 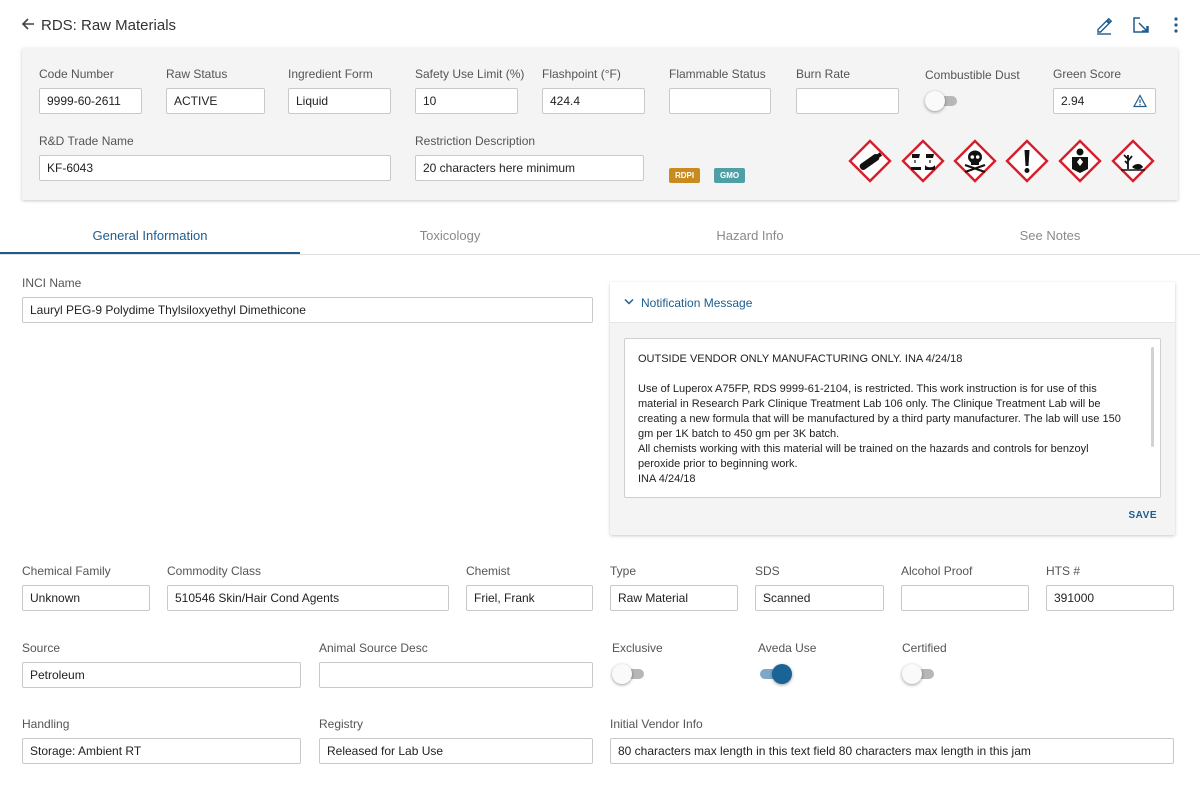 What do you see at coordinates (529, 168) in the screenshot?
I see `restriction-description-field: 20 characters here minimum` at bounding box center [529, 168].